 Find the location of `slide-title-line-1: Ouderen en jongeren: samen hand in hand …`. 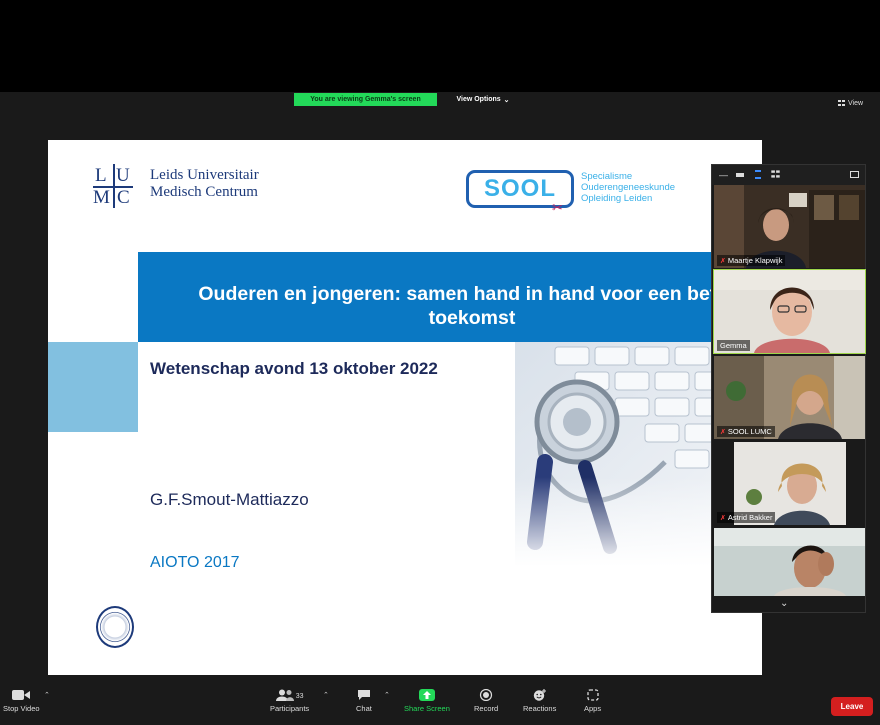

slide-title-line-1: Ouderen en jongeren: samen hand in hand … is located at coordinates (472, 294).